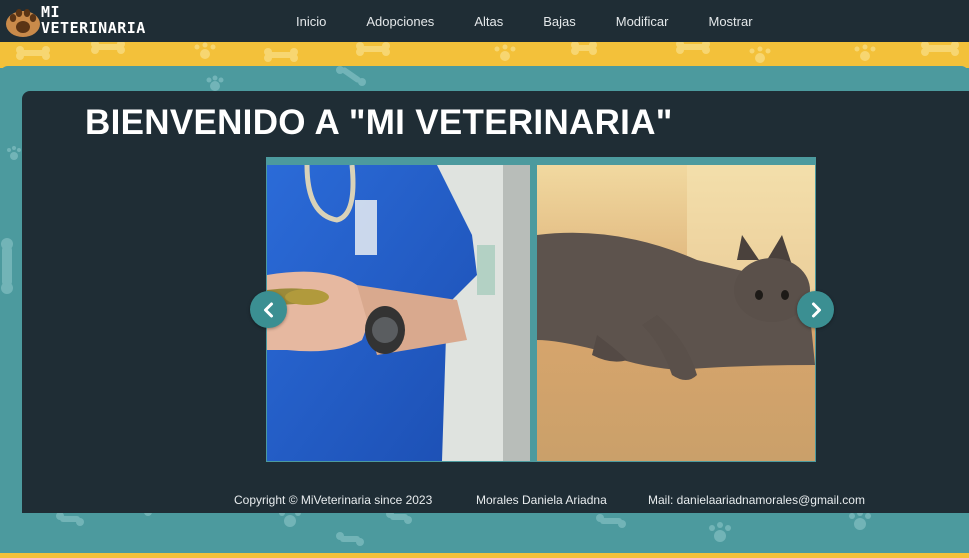  What do you see at coordinates (311, 21) in the screenshot?
I see `nav-link-inicio: Inicio` at bounding box center [311, 21].